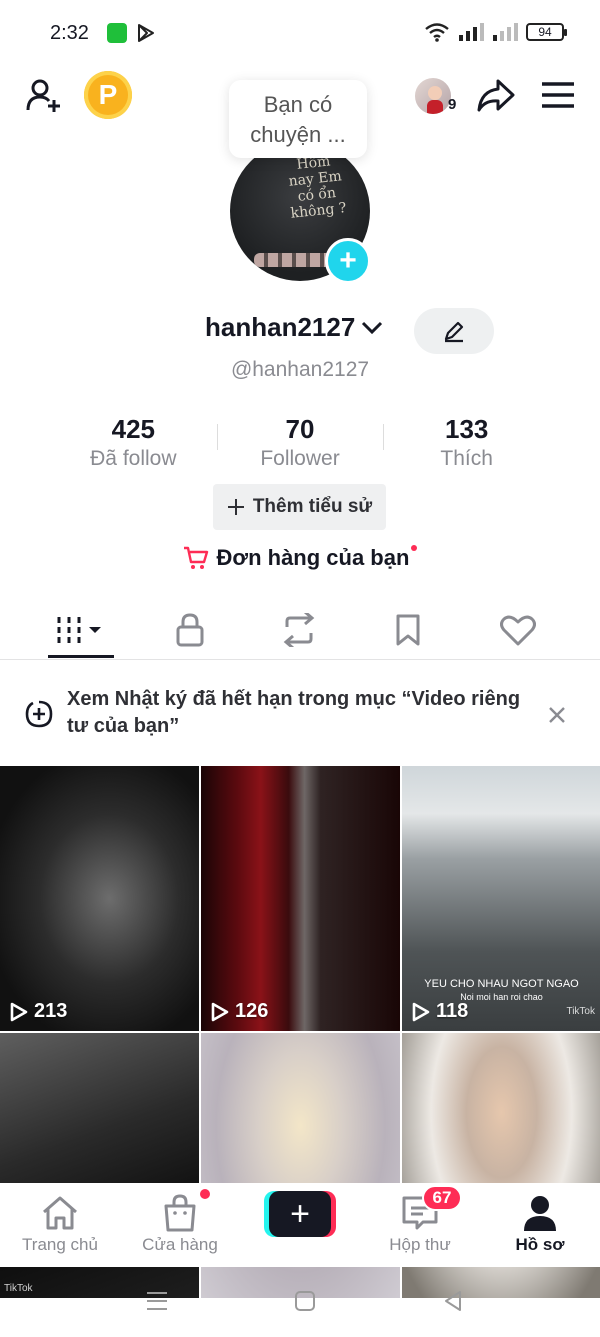 This screenshot has height=1337, width=600. Describe the element at coordinates (466, 458) in the screenshot. I see `stat-label: Thích` at that location.